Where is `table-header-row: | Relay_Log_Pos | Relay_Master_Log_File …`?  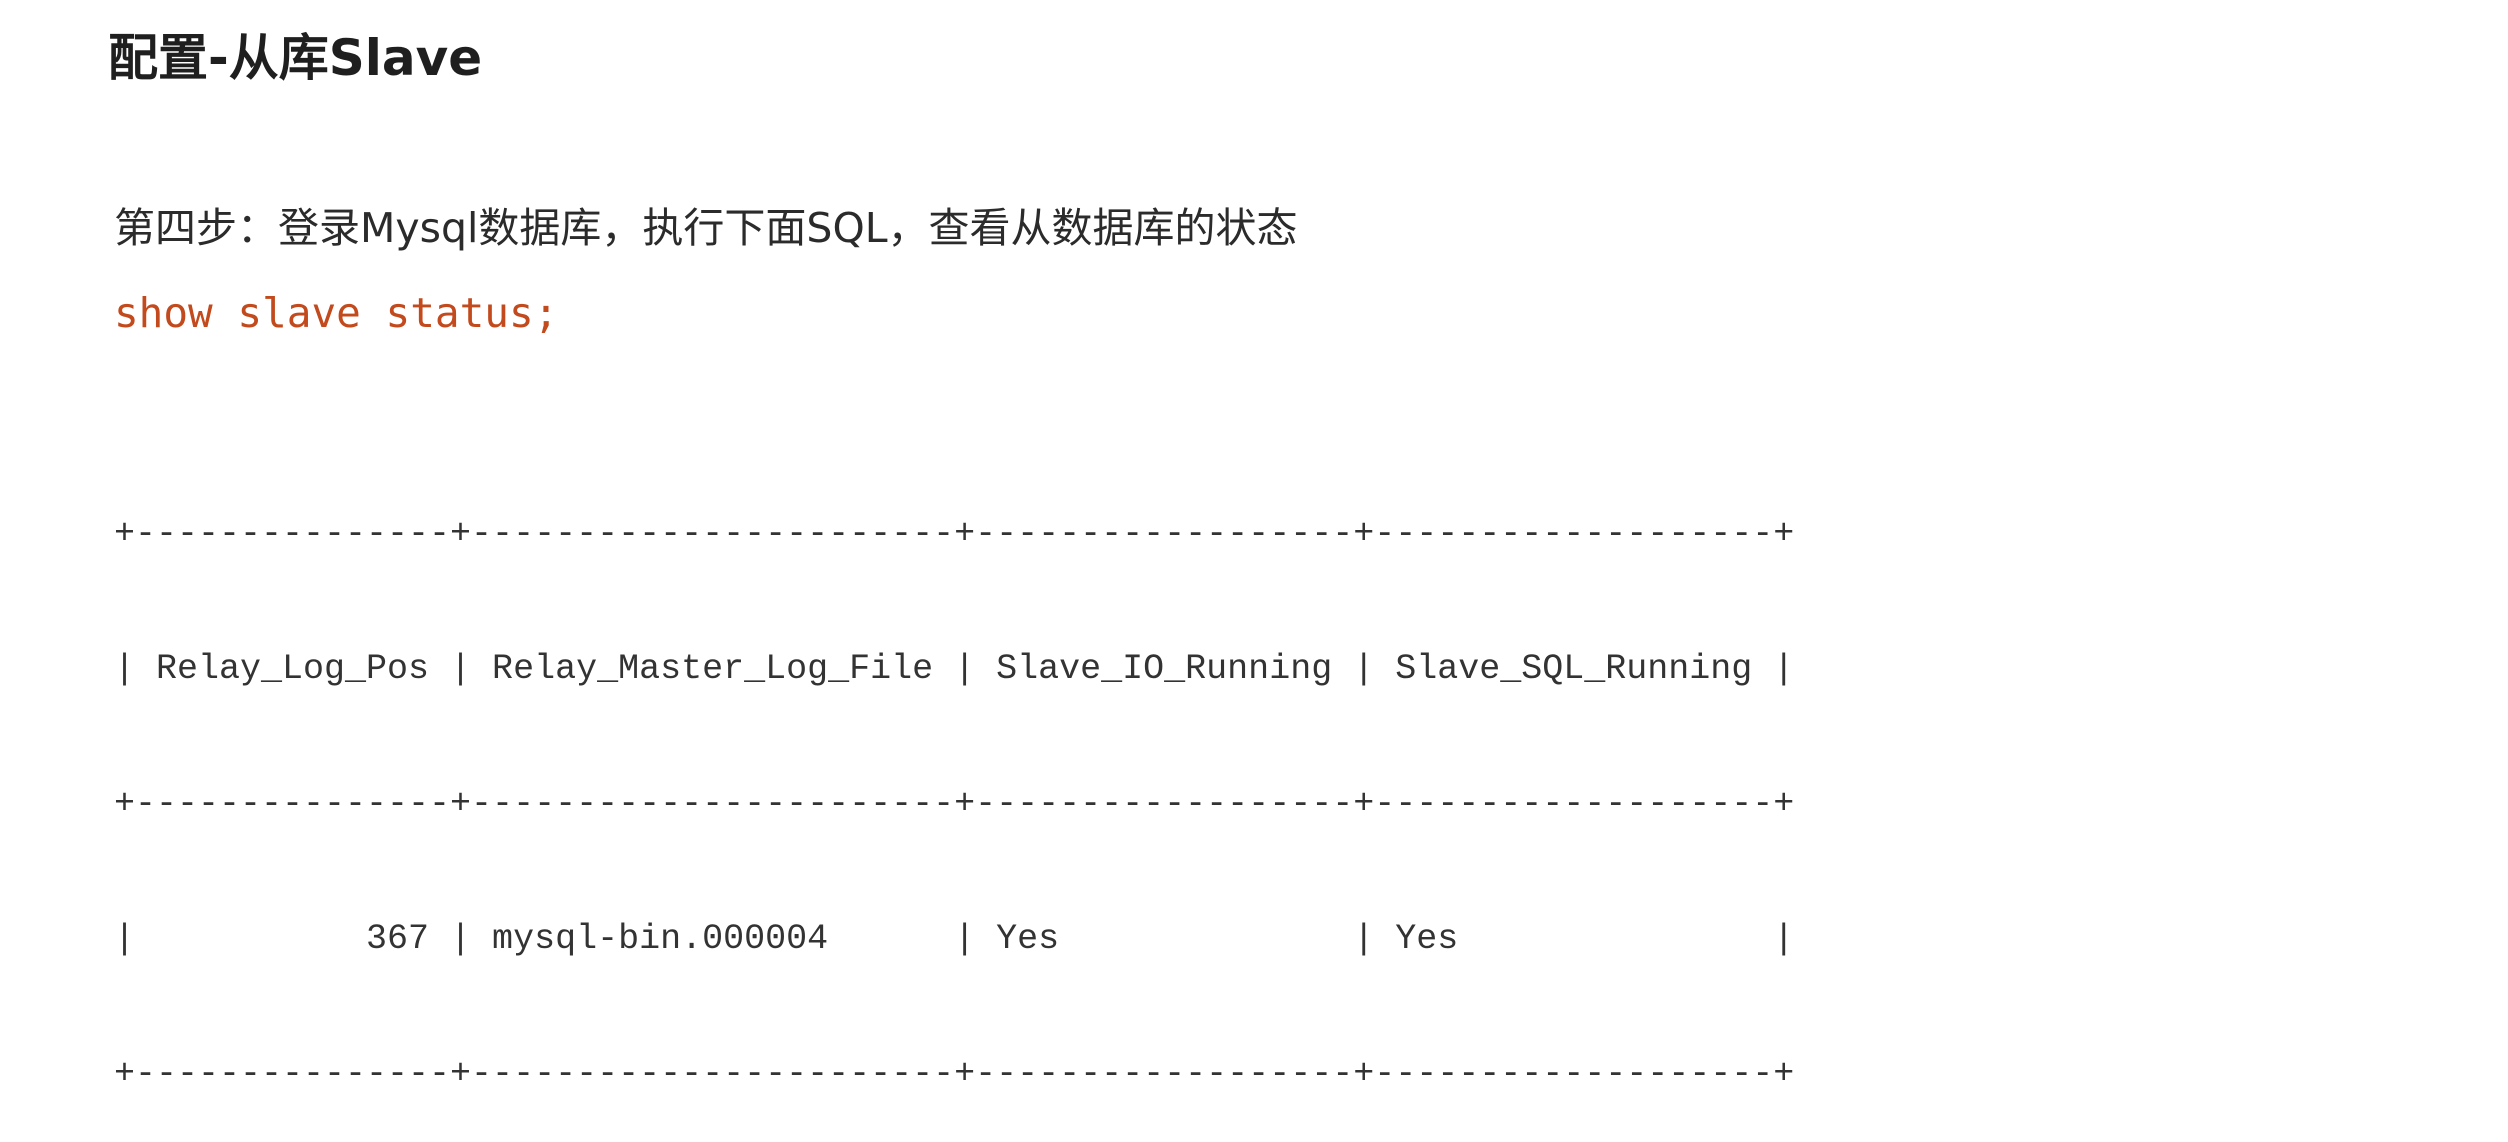
table-header-row: | Relay_Log_Pos | Relay_Master_Log_File … is located at coordinates (954, 669).